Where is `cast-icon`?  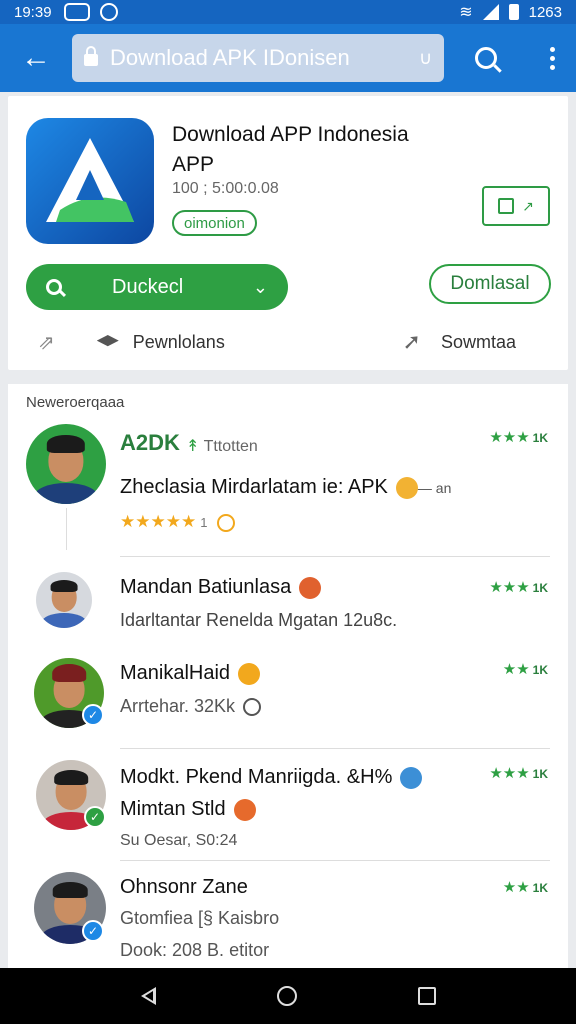 cast-icon is located at coordinates (76, 12).